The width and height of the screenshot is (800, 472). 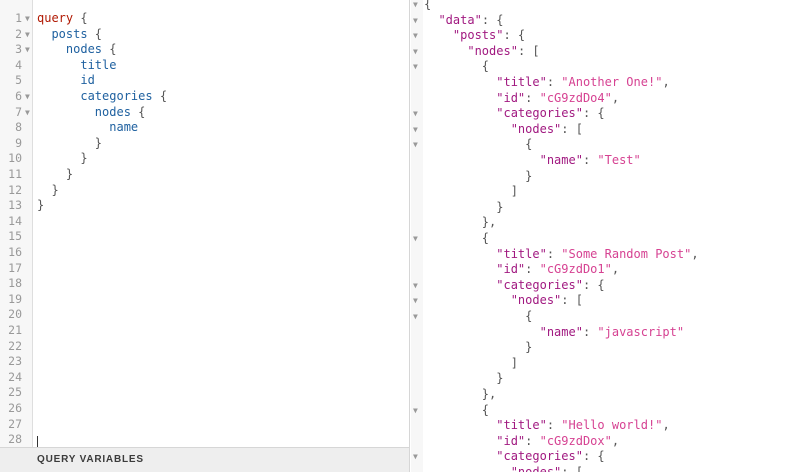 I want to click on code-line: 28, so click(x=204, y=440).